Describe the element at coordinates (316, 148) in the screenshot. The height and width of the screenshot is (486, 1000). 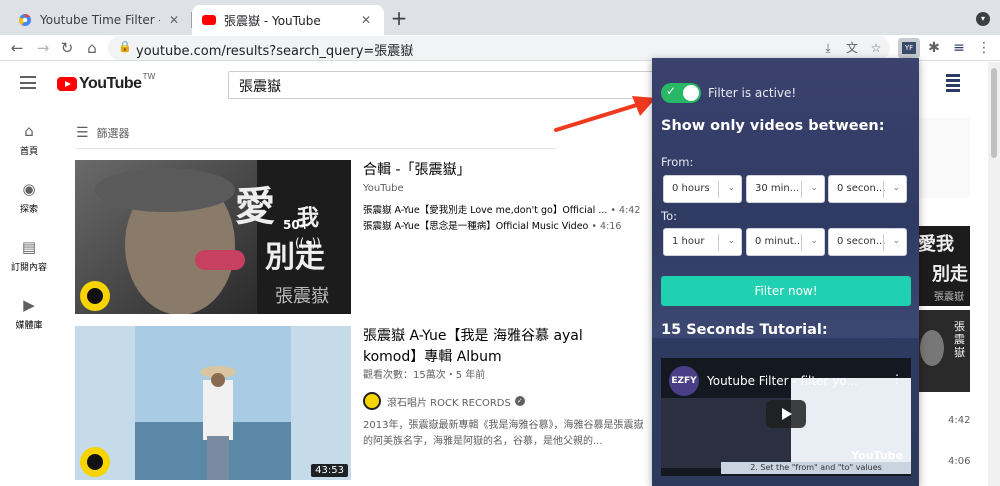
I see `divider` at that location.